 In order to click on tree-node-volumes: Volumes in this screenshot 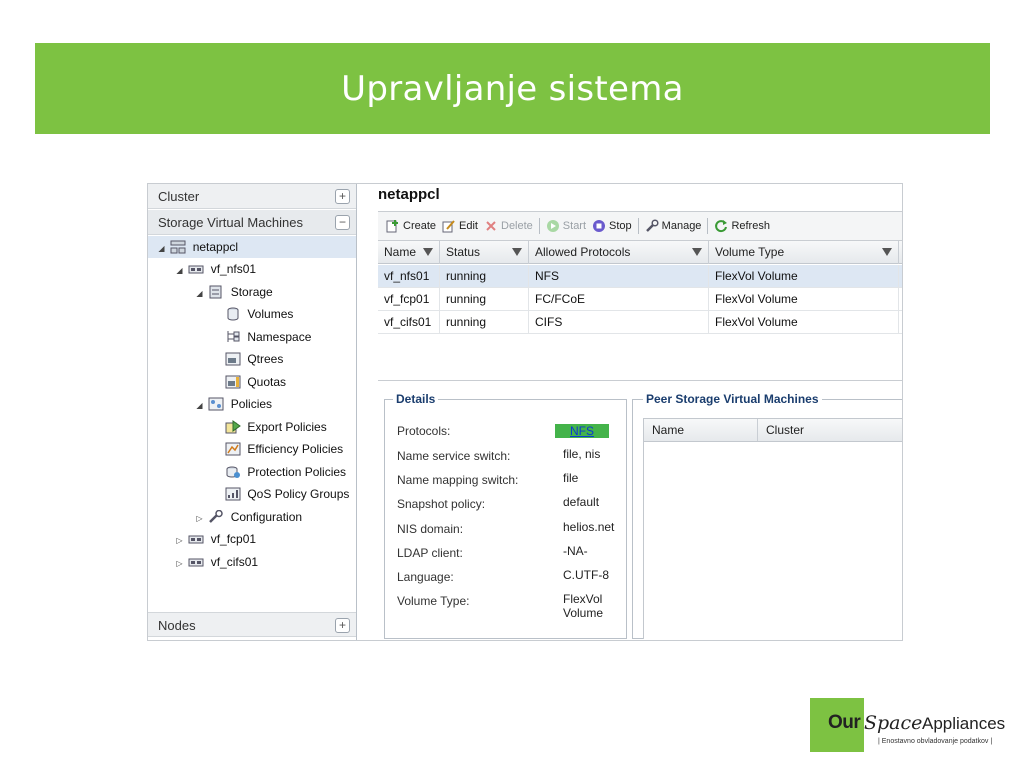, I will do `click(259, 314)`.